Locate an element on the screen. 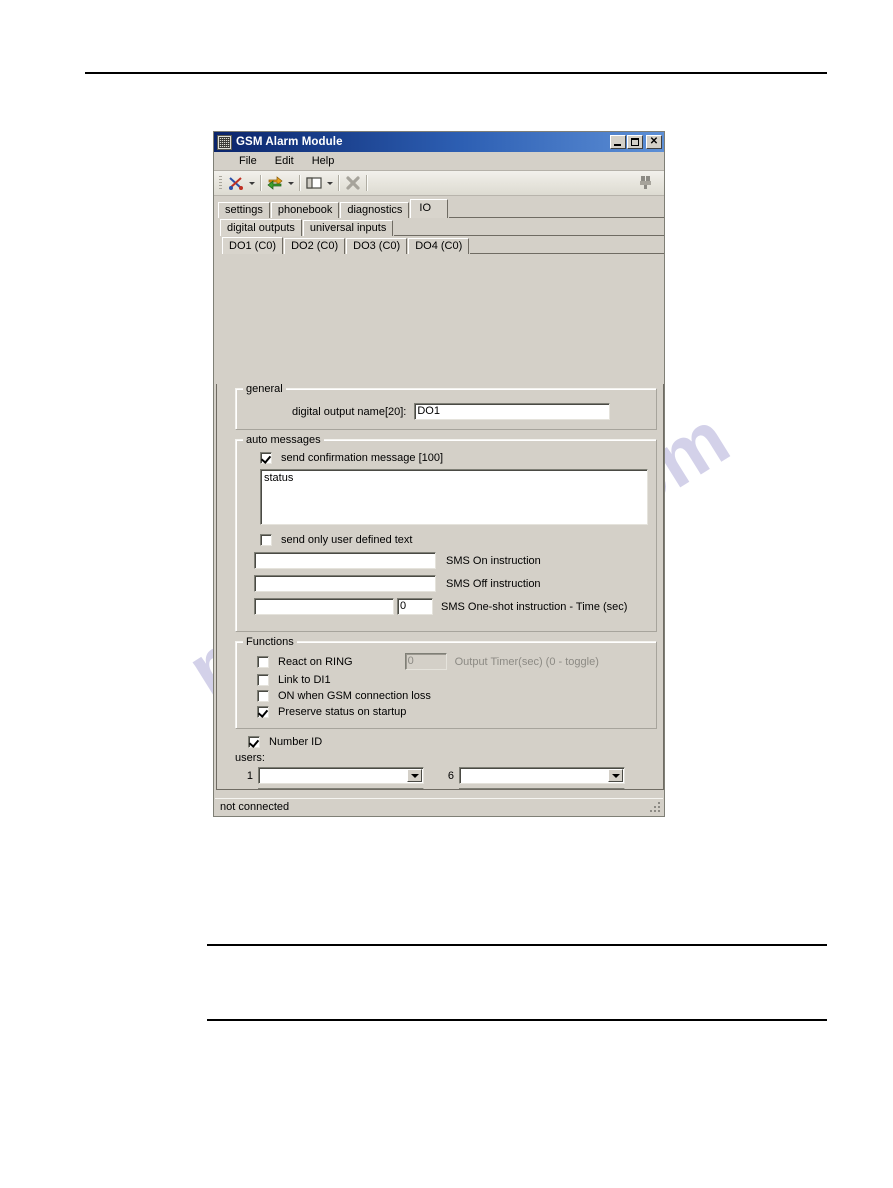  close-button: ✕ is located at coordinates (654, 142).